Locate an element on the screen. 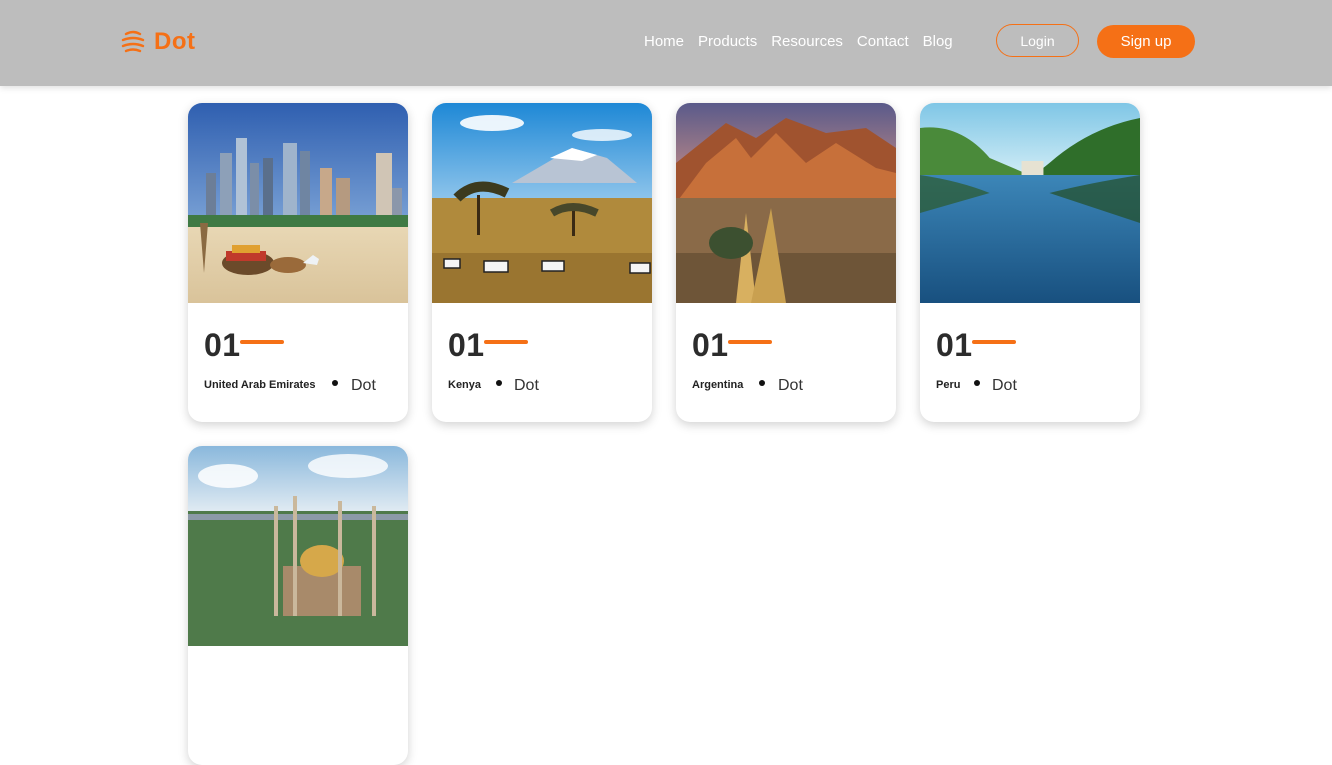  nav-link-contact: Contact is located at coordinates (883, 42).